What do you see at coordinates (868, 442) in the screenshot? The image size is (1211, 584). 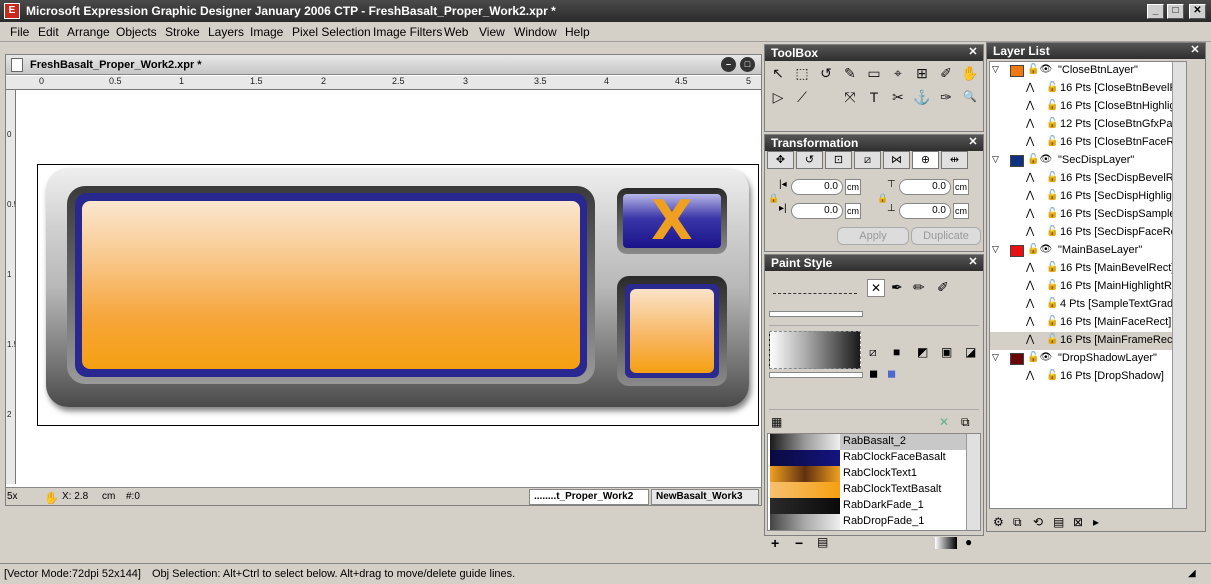 I see `swatch-item: RabBasalt_2` at bounding box center [868, 442].